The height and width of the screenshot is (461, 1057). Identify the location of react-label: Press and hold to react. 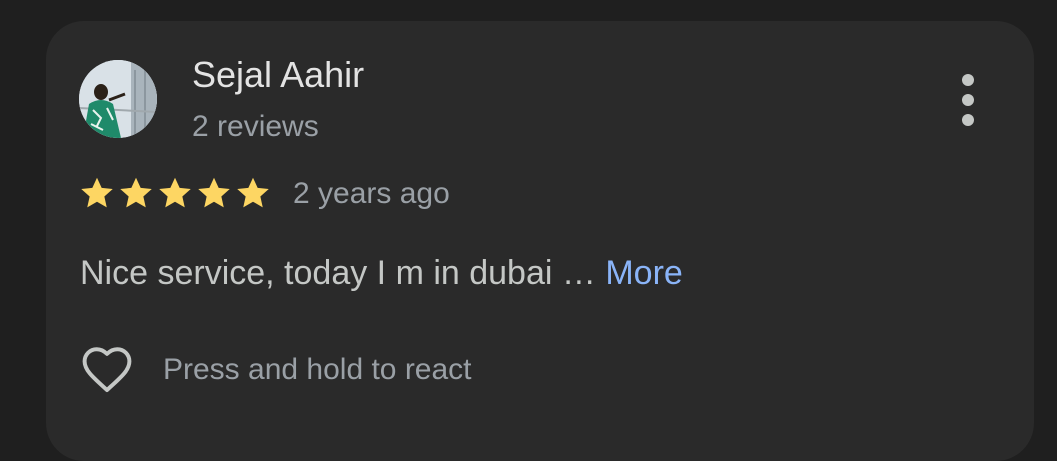
(317, 369).